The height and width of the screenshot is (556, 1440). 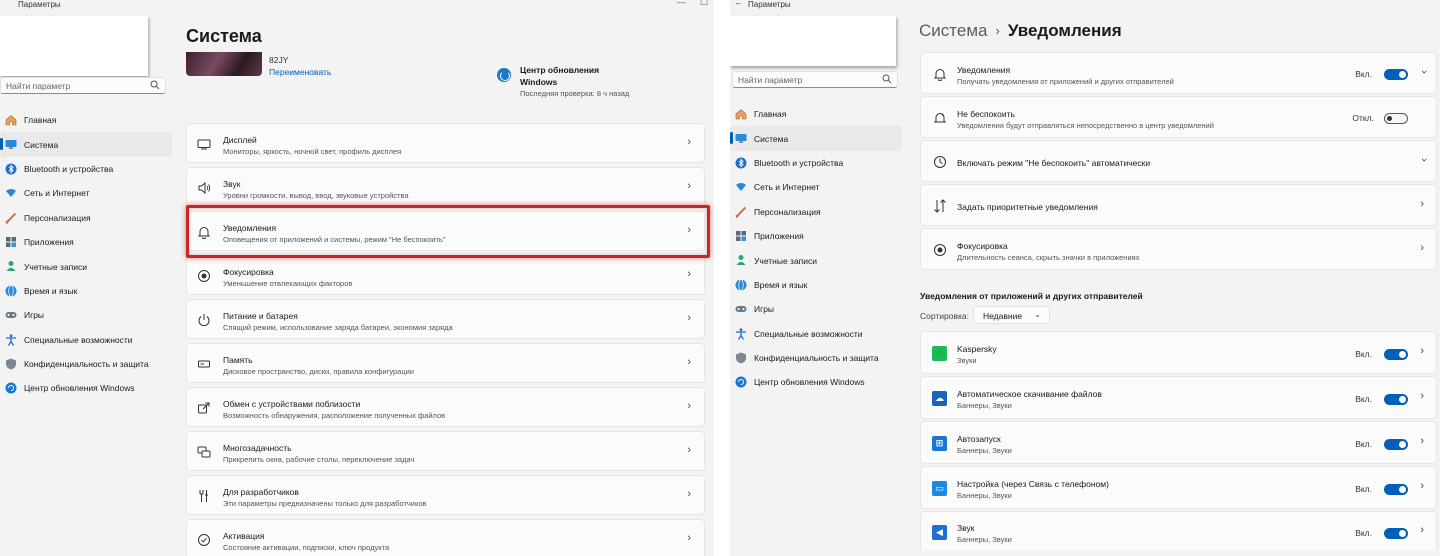 I want to click on setting-title: Дисплей, so click(x=240, y=140).